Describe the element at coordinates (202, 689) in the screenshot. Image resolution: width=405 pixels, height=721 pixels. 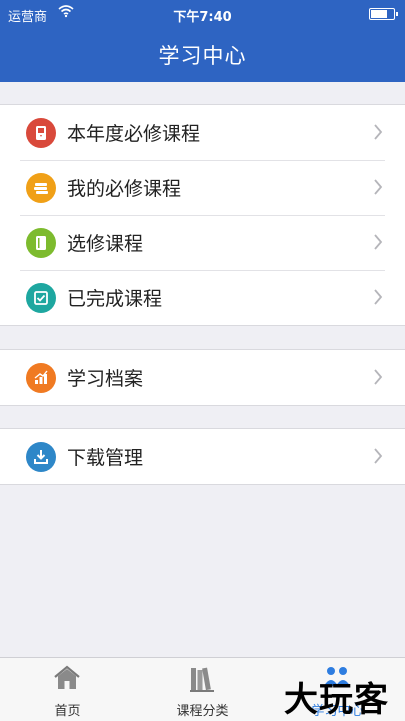
I see `tab-course-categories: 课程分类` at that location.